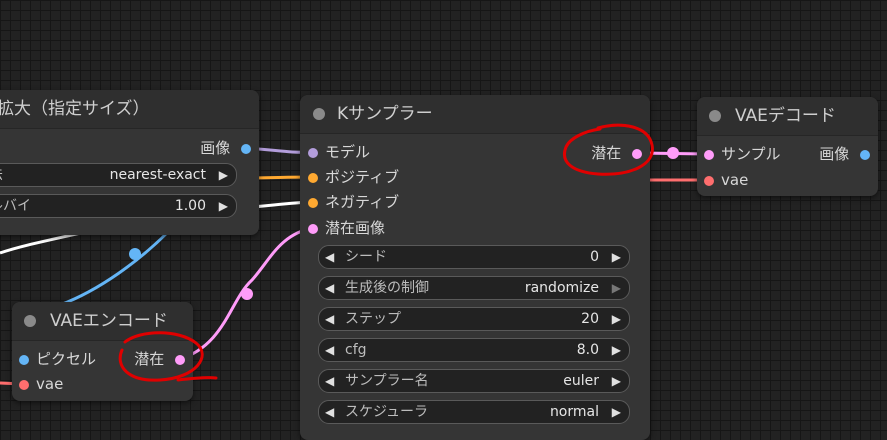 This screenshot has height=440, width=887. What do you see at coordinates (366, 257) in the screenshot?
I see `widget-label: シード` at bounding box center [366, 257].